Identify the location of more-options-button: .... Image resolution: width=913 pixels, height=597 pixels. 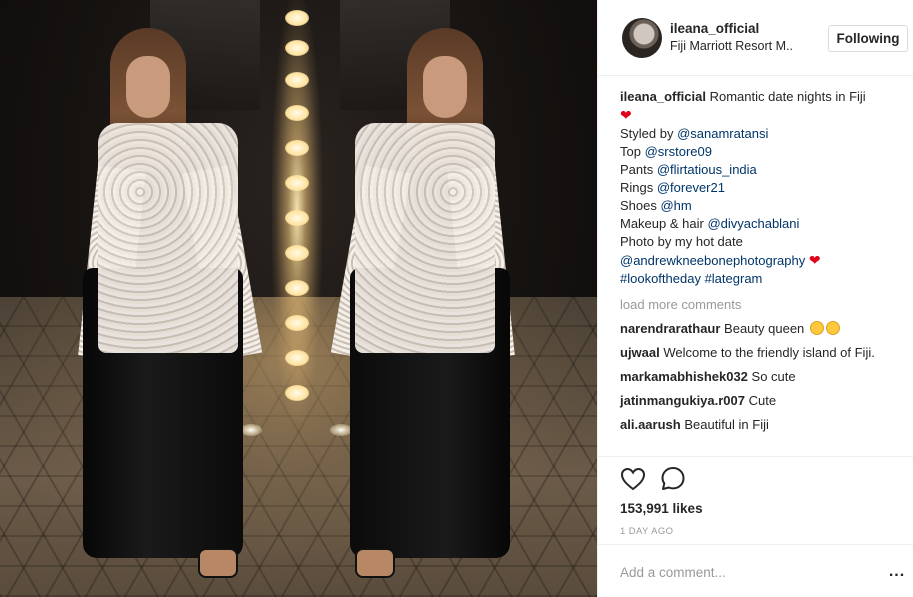
(897, 572).